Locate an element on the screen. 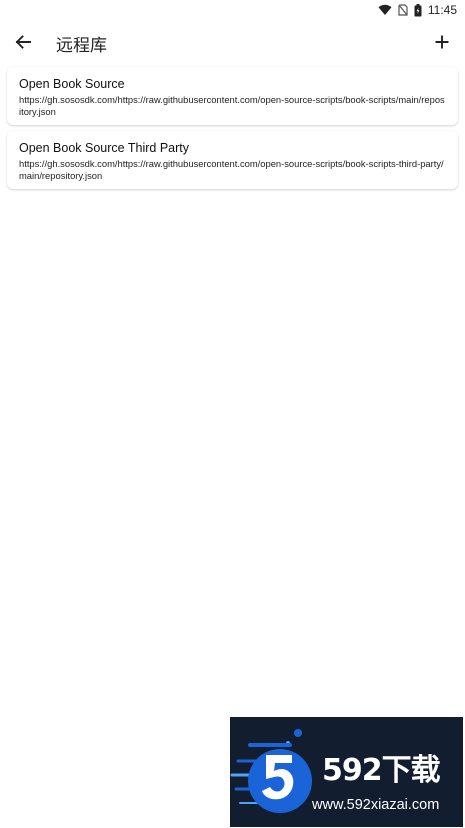 This screenshot has height=828, width=465. back-button is located at coordinates (23, 42).